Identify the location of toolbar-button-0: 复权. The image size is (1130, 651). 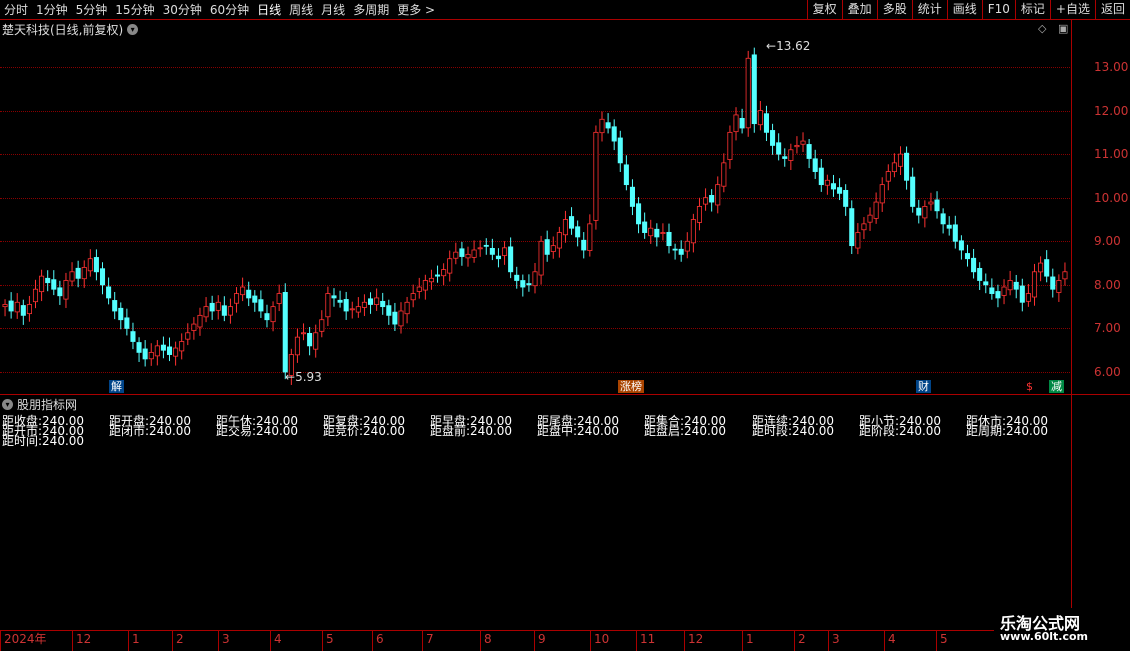
(824, 9).